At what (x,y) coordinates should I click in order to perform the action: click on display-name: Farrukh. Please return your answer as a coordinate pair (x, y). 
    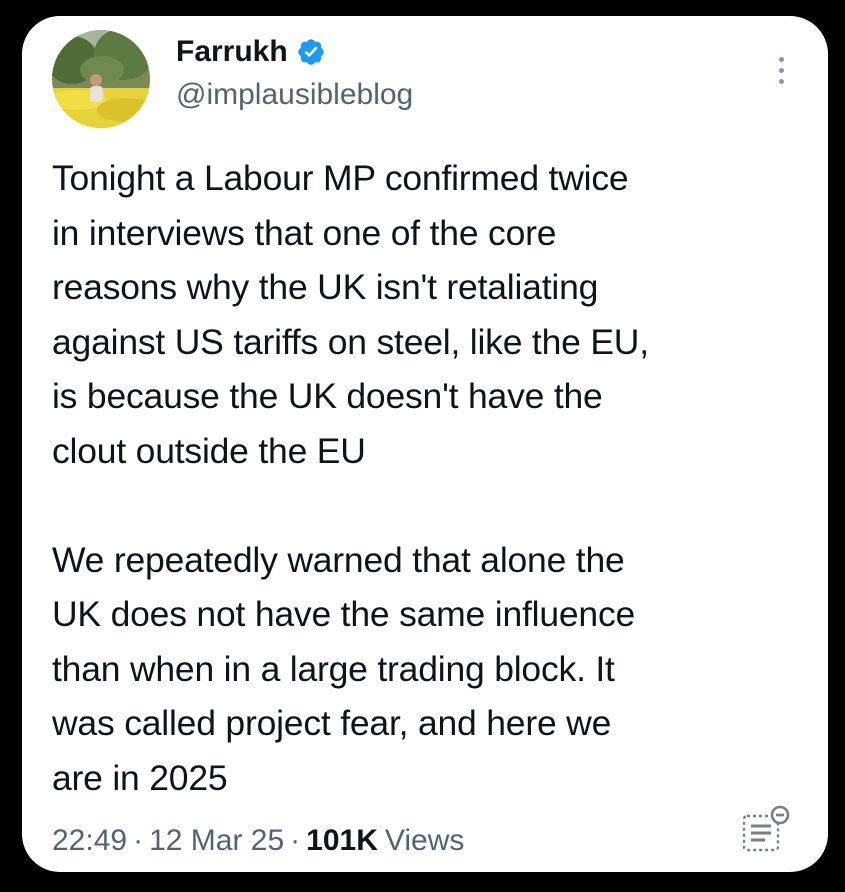
    Looking at the image, I should click on (251, 52).